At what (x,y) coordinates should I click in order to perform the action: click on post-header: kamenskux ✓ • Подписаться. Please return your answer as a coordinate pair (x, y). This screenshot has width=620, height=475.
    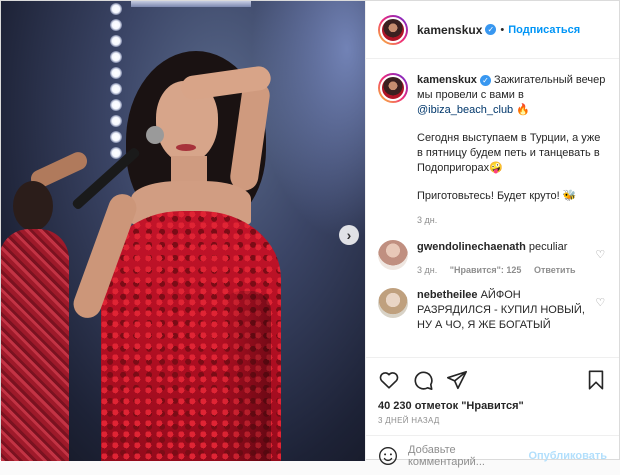
    Looking at the image, I should click on (492, 30).